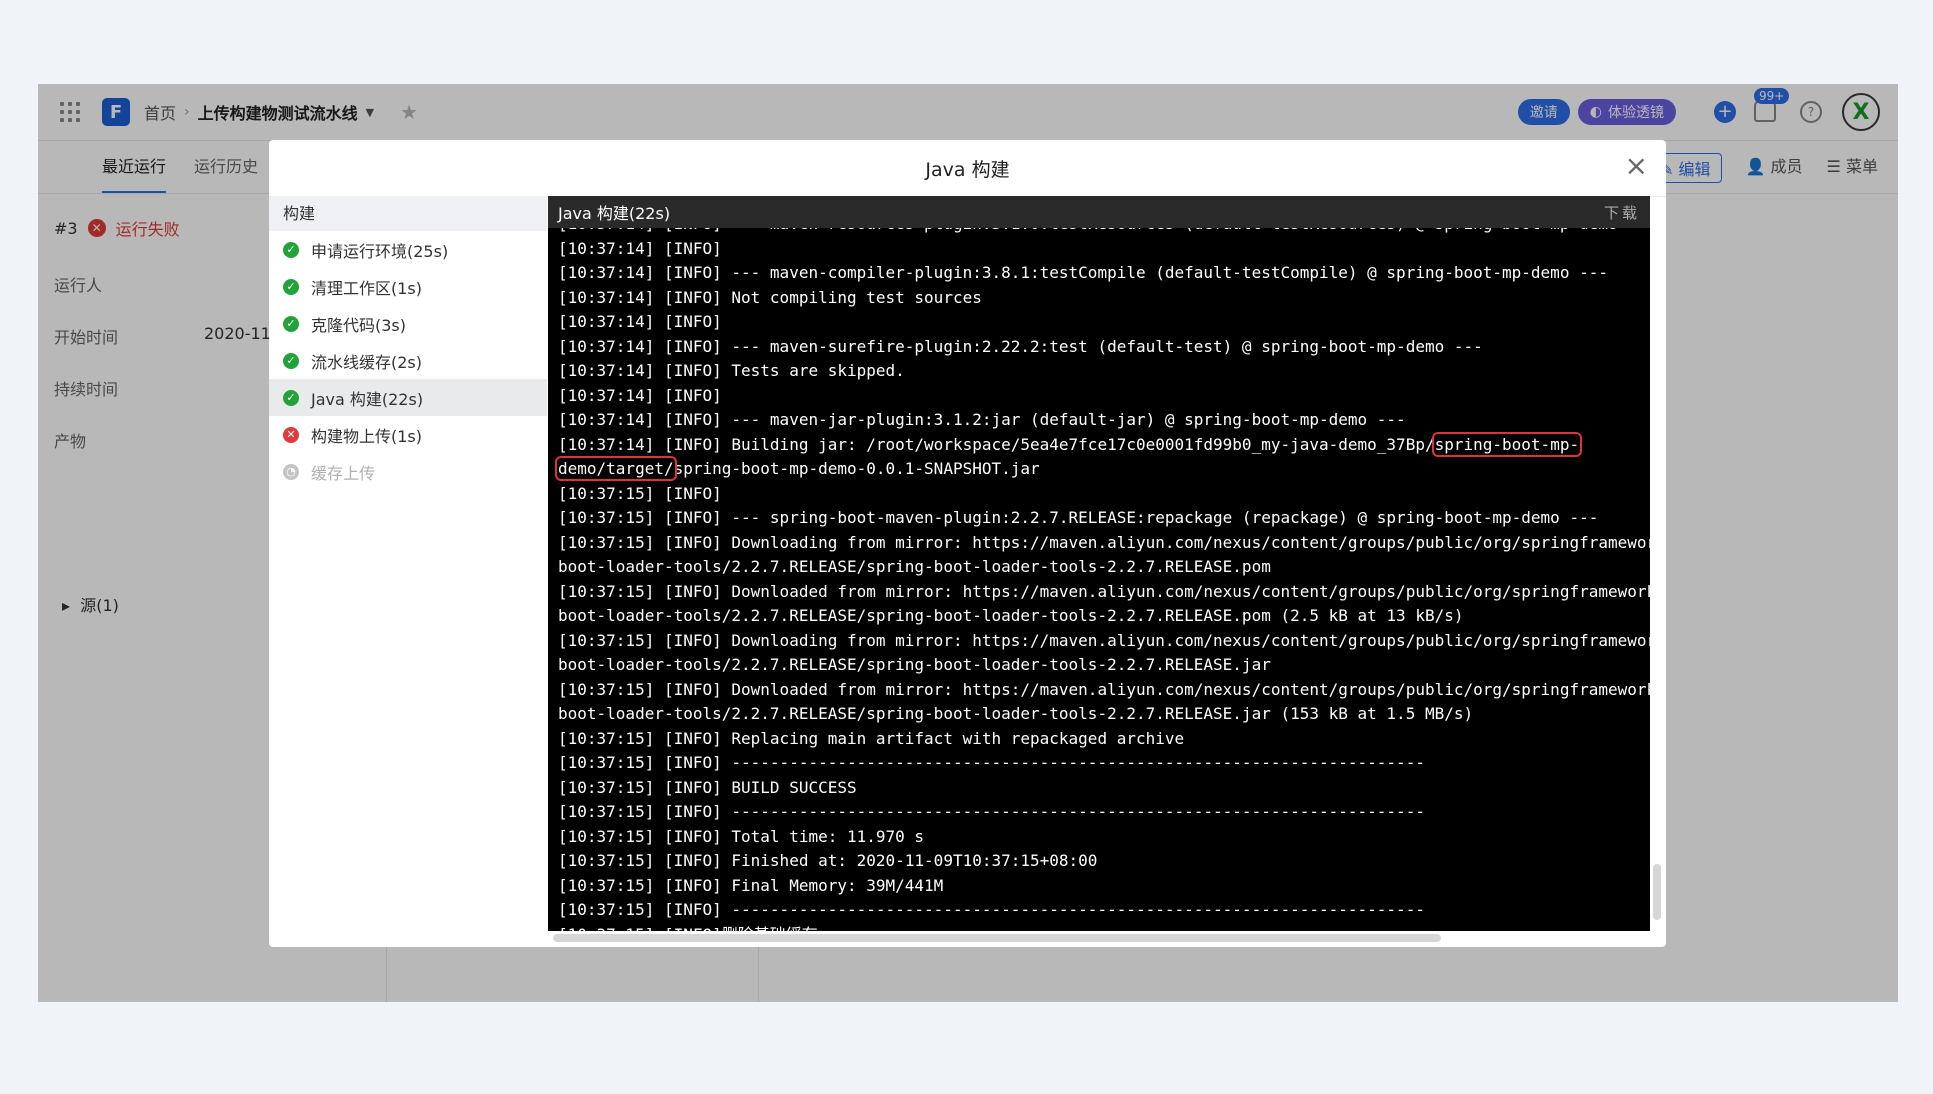 This screenshot has width=1933, height=1094. I want to click on log-line: [10:37:15] [INFO]删除基础缓存, so click(688, 928).